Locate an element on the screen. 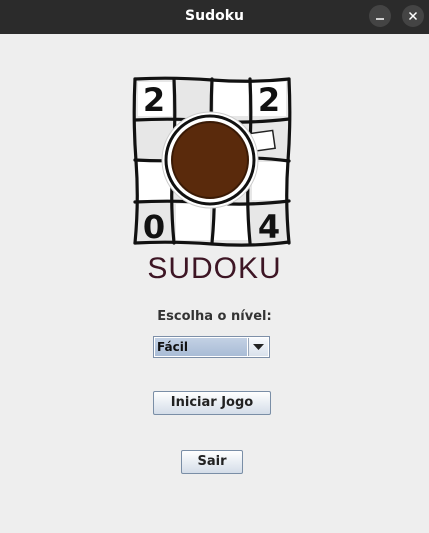 The width and height of the screenshot is (429, 533). minimize-icon is located at coordinates (380, 19).